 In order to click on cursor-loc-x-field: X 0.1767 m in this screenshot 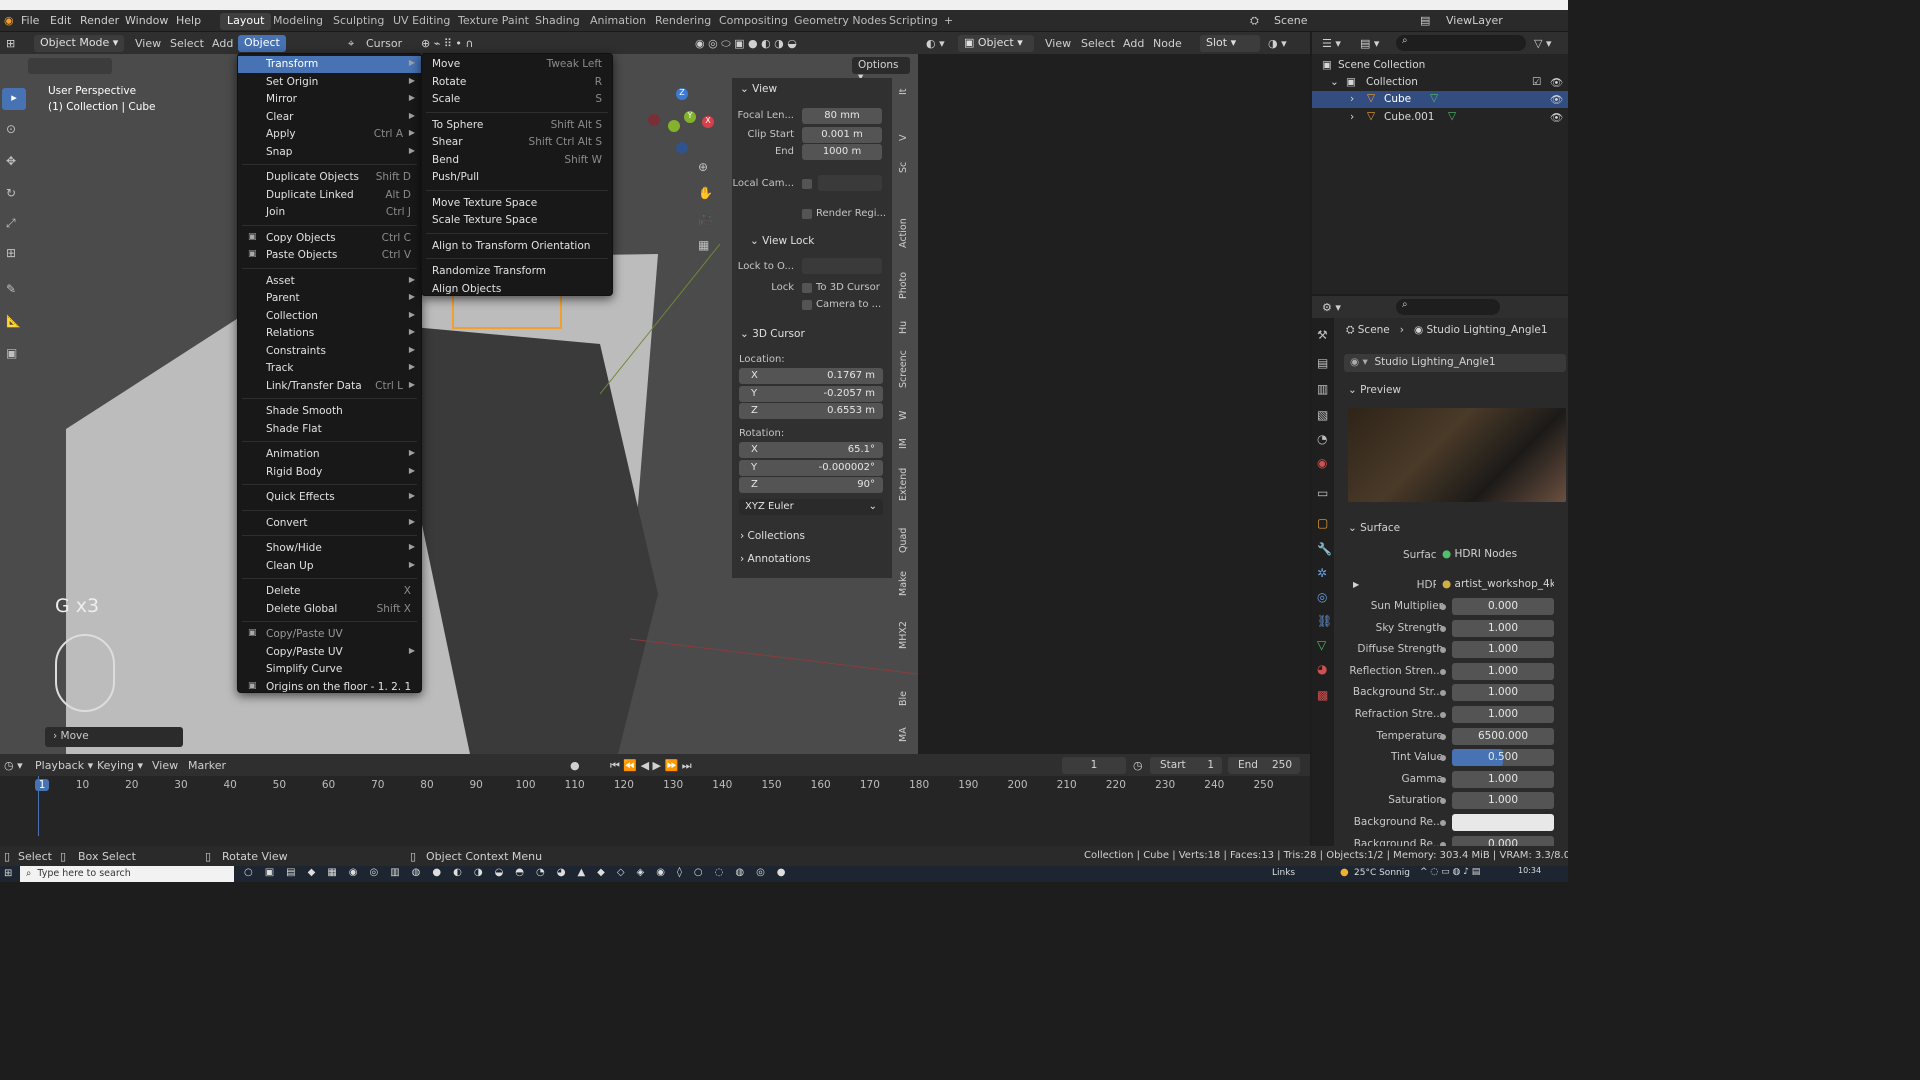, I will do `click(811, 376)`.